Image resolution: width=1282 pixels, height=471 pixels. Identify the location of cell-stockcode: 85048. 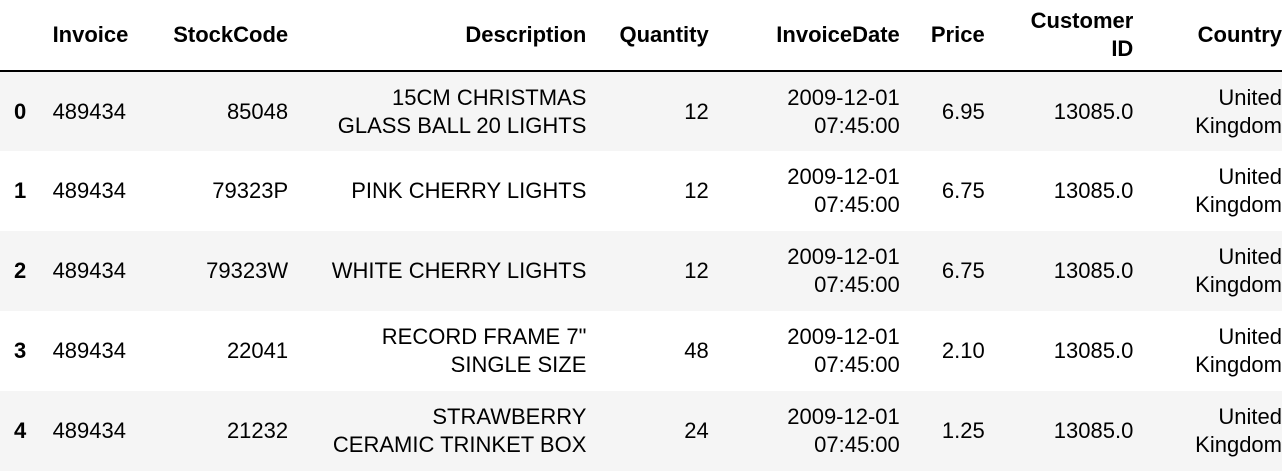
(211, 111).